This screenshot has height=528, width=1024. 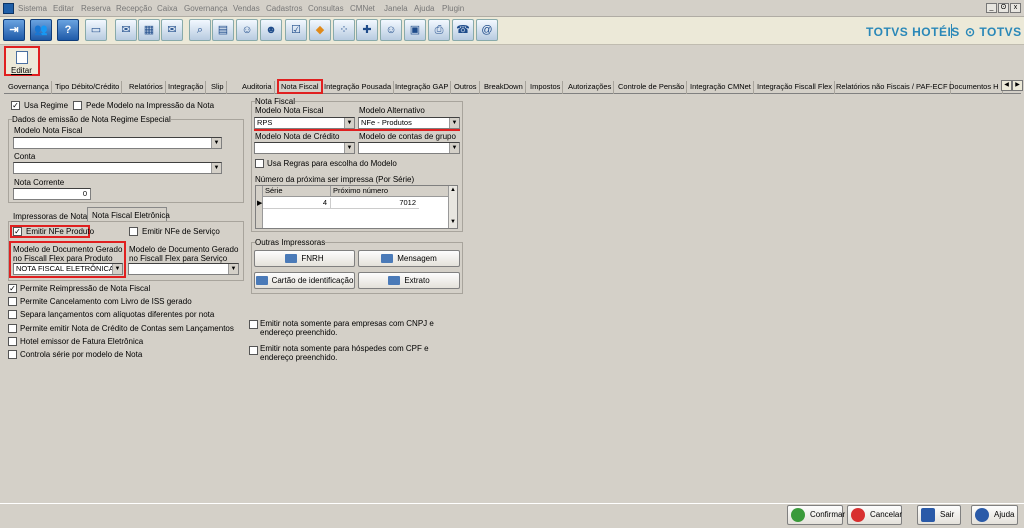 What do you see at coordinates (358, 87) in the screenshot?
I see `tab-integracao-pousada: Integração Pousada` at bounding box center [358, 87].